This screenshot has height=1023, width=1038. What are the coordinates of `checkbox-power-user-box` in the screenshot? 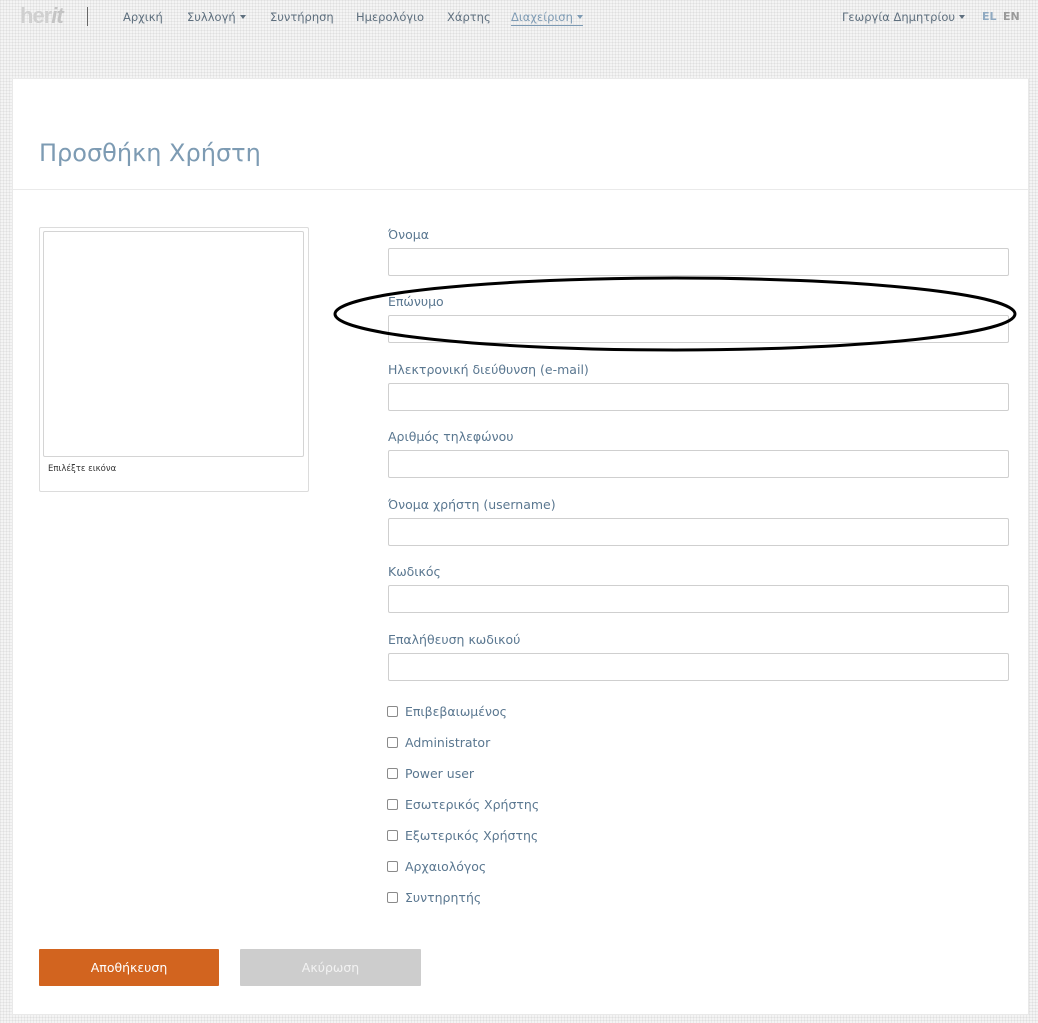 It's located at (392, 773).